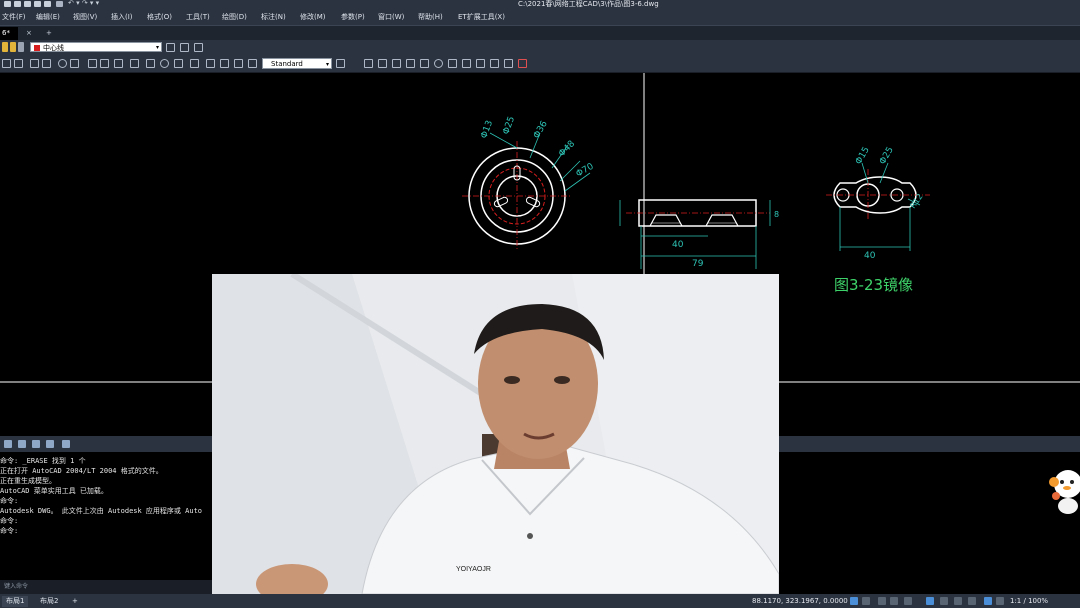 Image resolution: width=1080 pixels, height=608 pixels. I want to click on dim-style-dropdown: Standard ▾, so click(297, 63).